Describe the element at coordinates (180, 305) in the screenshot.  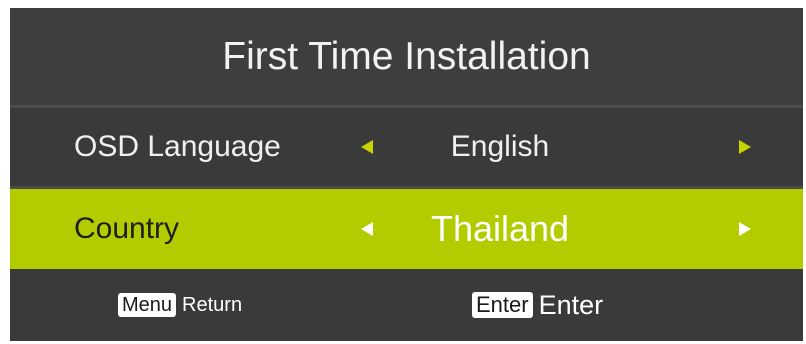
I see `return-hint: Menu Return` at that location.